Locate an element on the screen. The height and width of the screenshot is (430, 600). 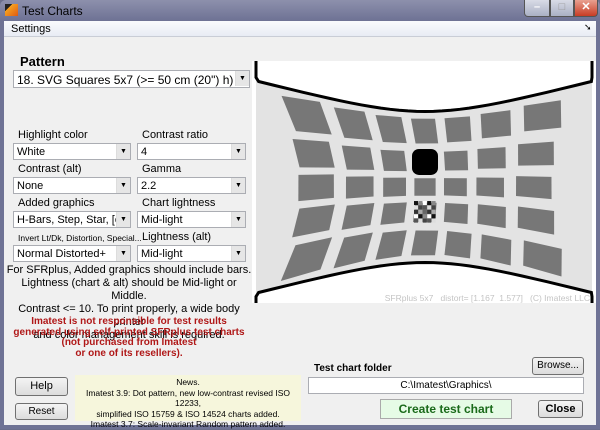
create-test-chart-button: Create test chart is located at coordinates (446, 409).